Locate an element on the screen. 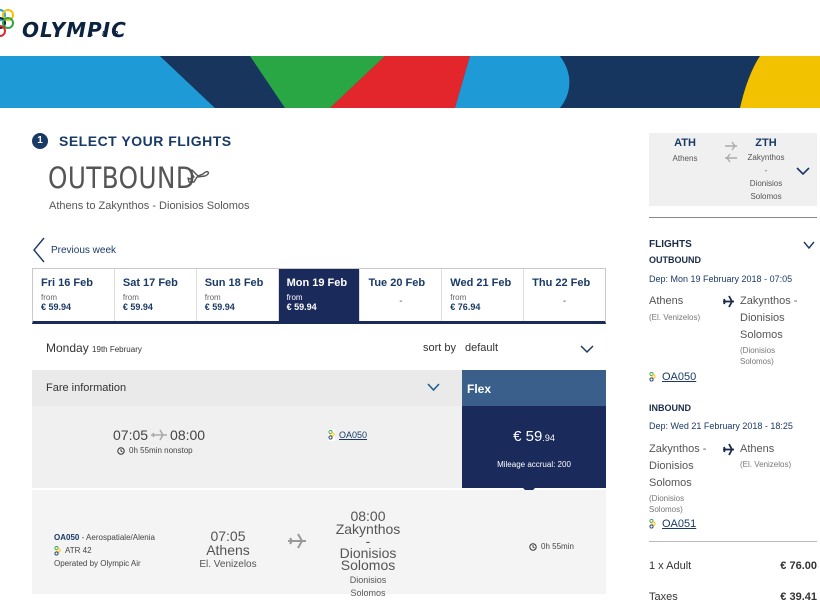 The width and height of the screenshot is (820, 607). previous-week-link: Previous week is located at coordinates (74, 250).